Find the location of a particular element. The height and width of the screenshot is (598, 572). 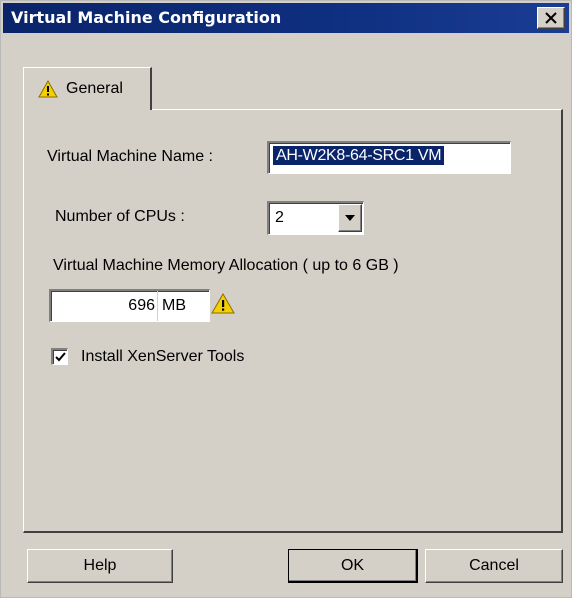

vm-name-value: AH-W2K8-64-SRC1 VM is located at coordinates (359, 155).